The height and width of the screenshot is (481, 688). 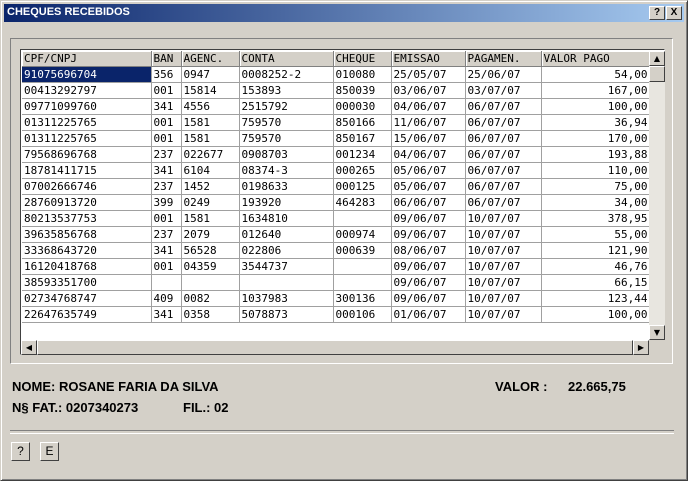 I want to click on table-cell: 110,00, so click(x=596, y=170).